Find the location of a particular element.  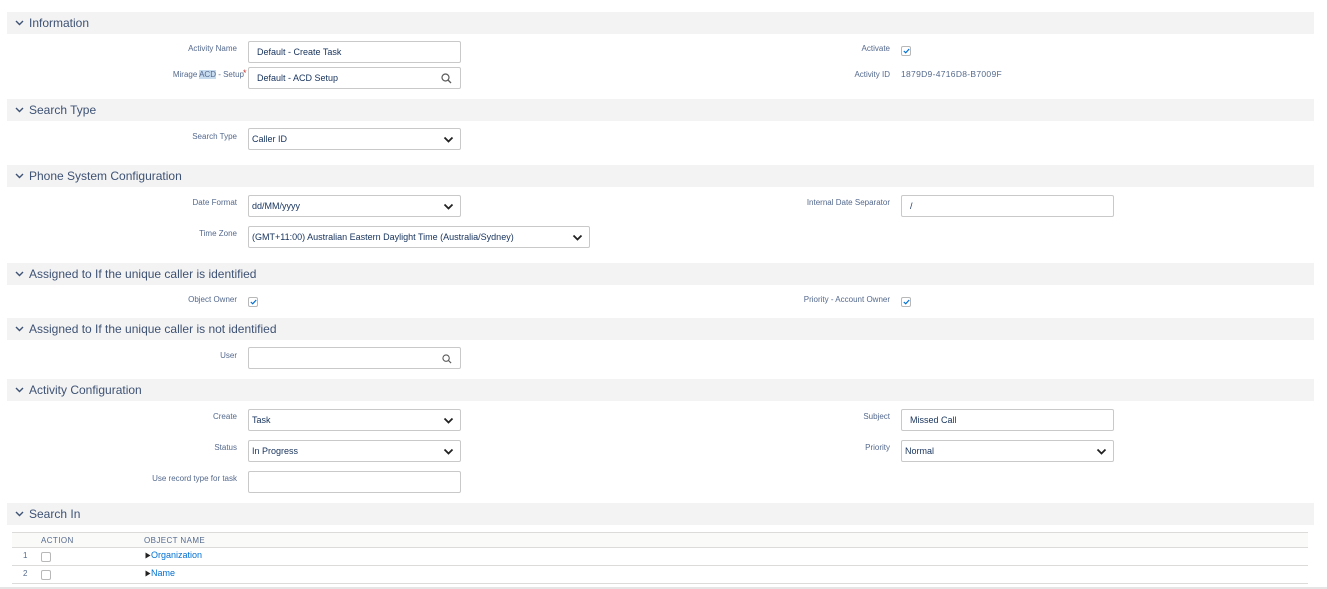

activity-name-label: Activity Name is located at coordinates (212, 48).